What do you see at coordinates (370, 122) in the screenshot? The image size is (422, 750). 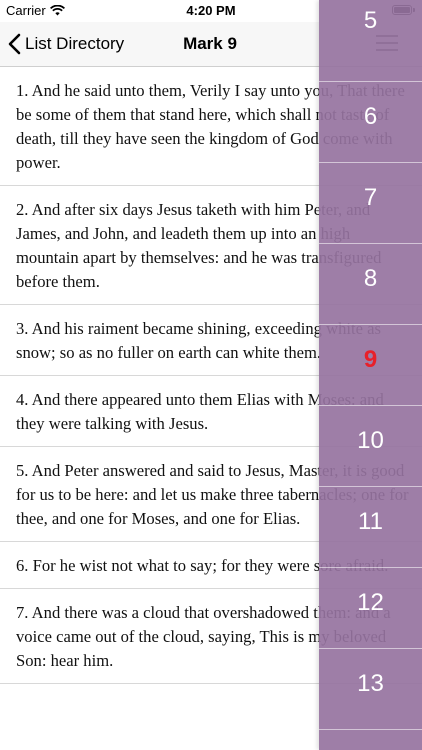 I see `chapter-item-6: 6` at bounding box center [370, 122].